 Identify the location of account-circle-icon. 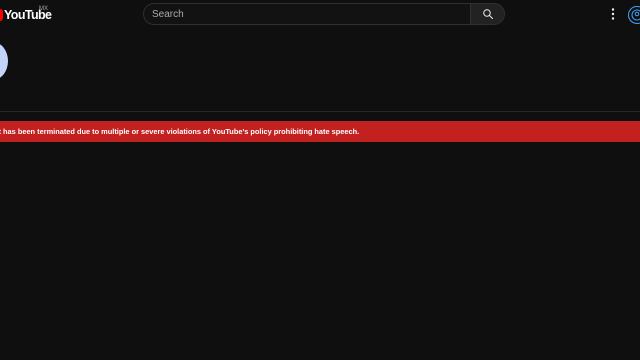
(635, 15).